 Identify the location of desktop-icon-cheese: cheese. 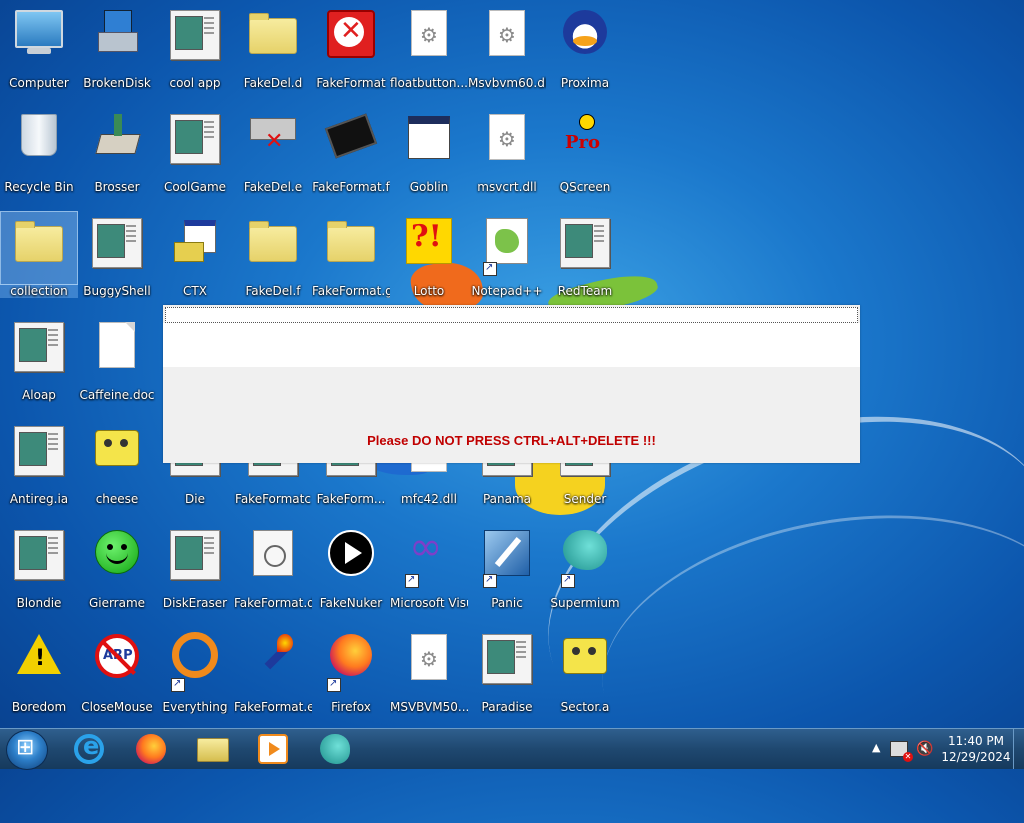
(117, 470).